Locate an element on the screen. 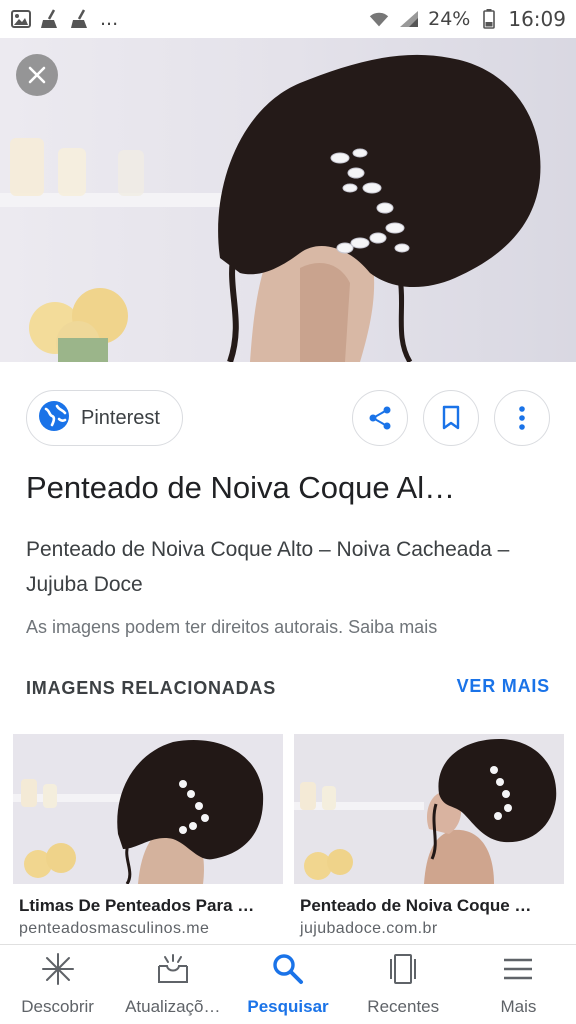  status-right: 24% 16:09 is located at coordinates (467, 19).